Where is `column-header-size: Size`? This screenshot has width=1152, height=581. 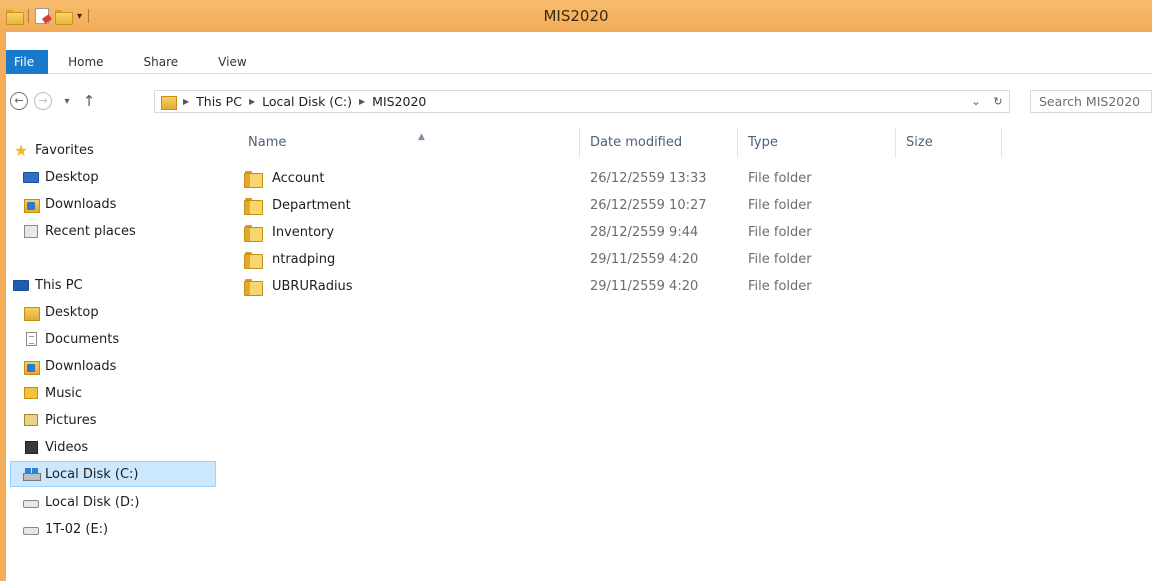
column-header-size: Size is located at coordinates (949, 143).